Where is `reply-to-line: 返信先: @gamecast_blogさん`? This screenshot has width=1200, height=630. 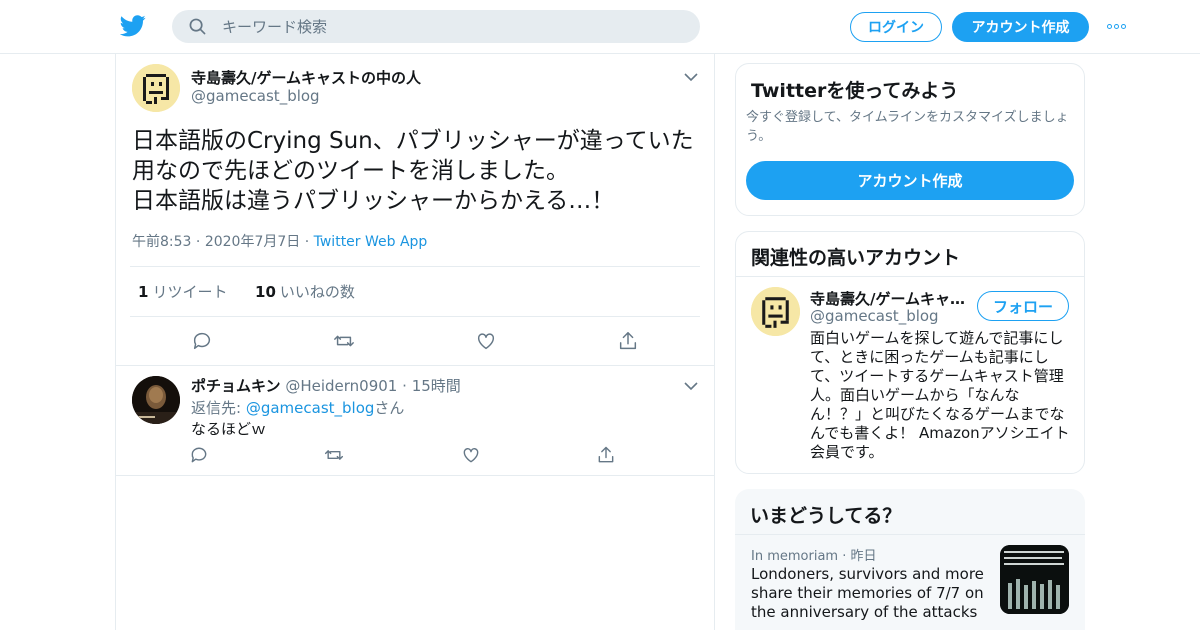
reply-to-line: 返信先: @gamecast_blogさん is located at coordinates (298, 408).